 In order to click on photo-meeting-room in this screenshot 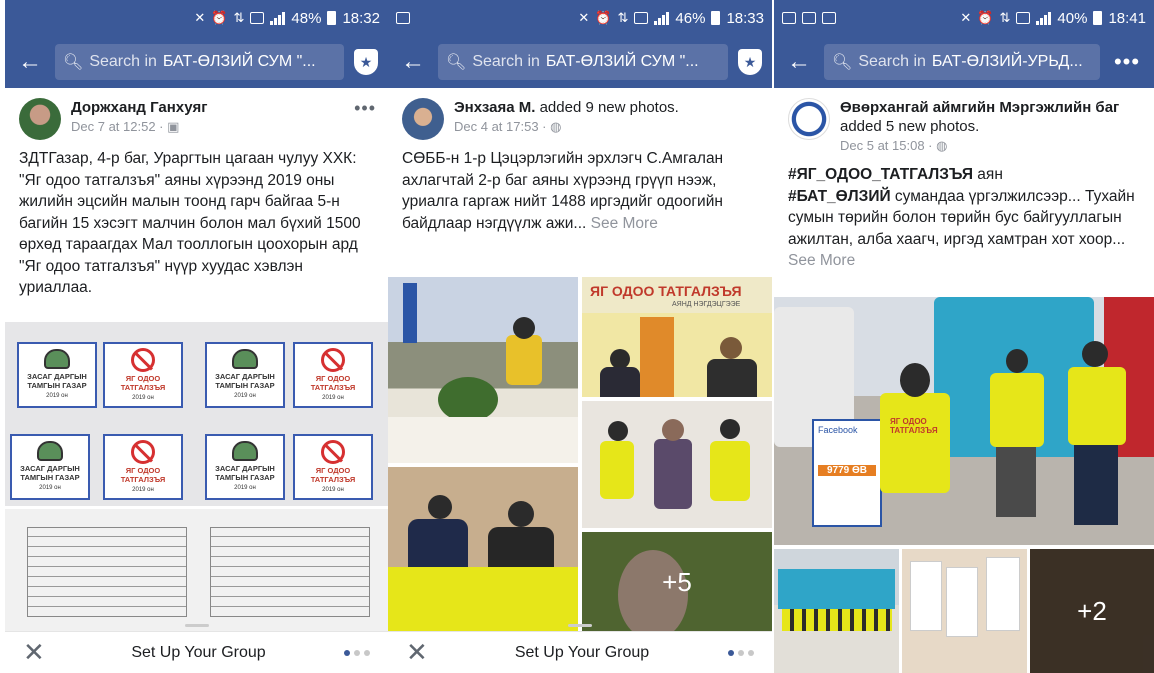, I will do `click(483, 370)`.